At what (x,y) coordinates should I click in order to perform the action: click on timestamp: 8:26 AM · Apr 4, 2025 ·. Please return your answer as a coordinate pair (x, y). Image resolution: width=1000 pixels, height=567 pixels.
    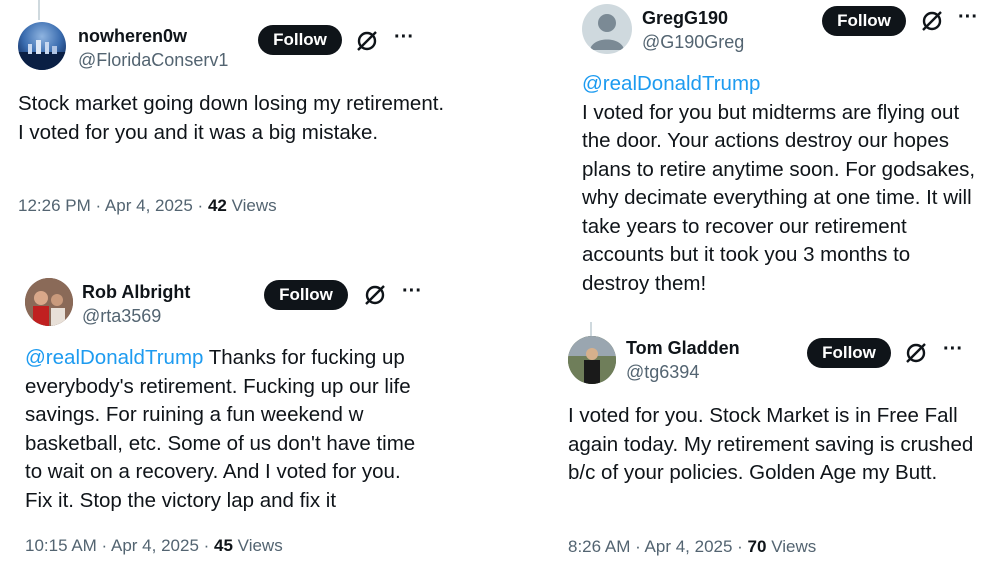
    Looking at the image, I should click on (658, 546).